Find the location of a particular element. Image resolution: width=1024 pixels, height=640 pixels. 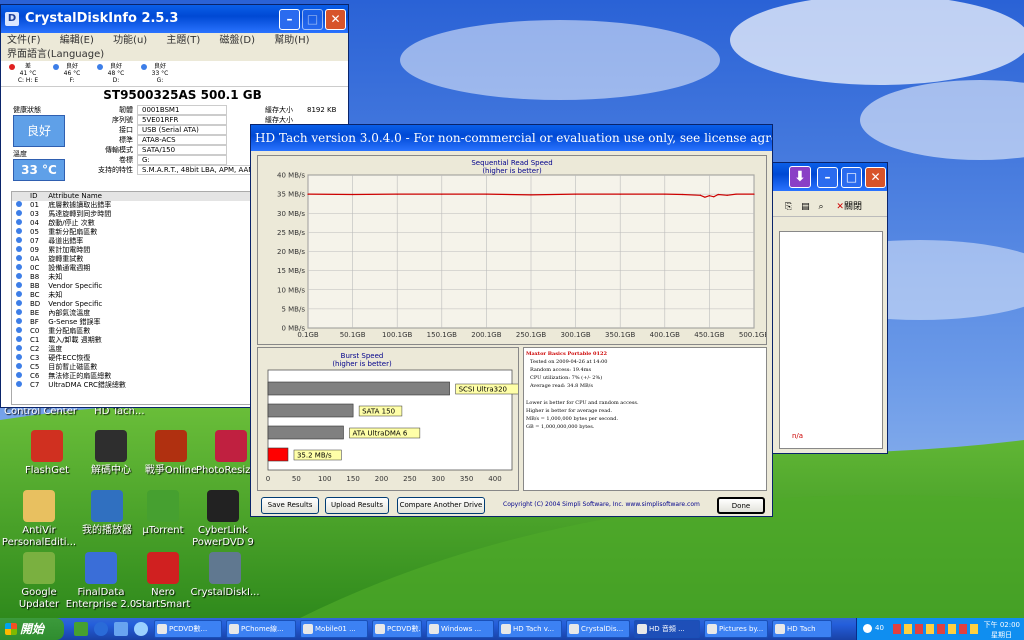

desktop-icon-image is located at coordinates (231, 446).